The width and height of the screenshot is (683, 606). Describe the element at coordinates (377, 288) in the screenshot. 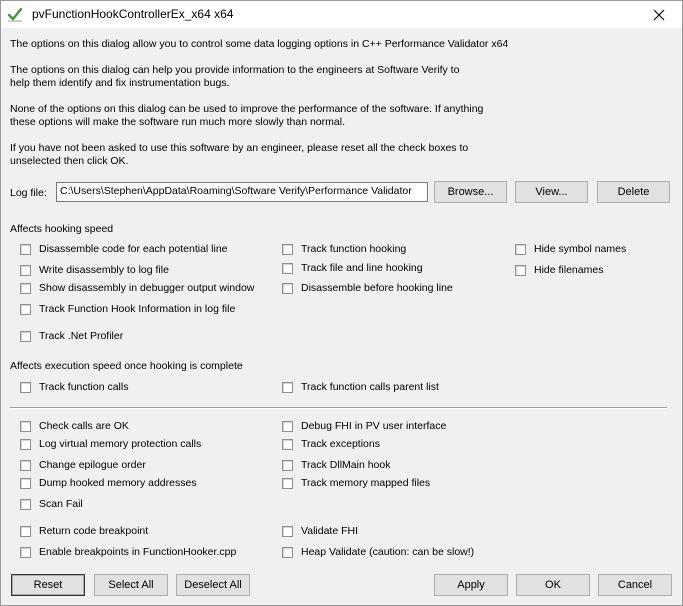

I see `checkbox-label: Disassemble before hooking line` at that location.